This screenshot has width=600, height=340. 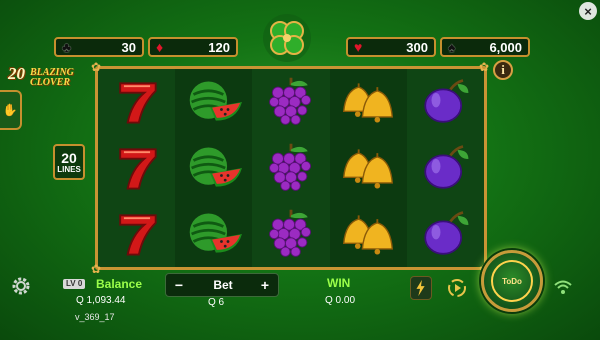 I want to click on lightning-icon, so click(x=420, y=288).